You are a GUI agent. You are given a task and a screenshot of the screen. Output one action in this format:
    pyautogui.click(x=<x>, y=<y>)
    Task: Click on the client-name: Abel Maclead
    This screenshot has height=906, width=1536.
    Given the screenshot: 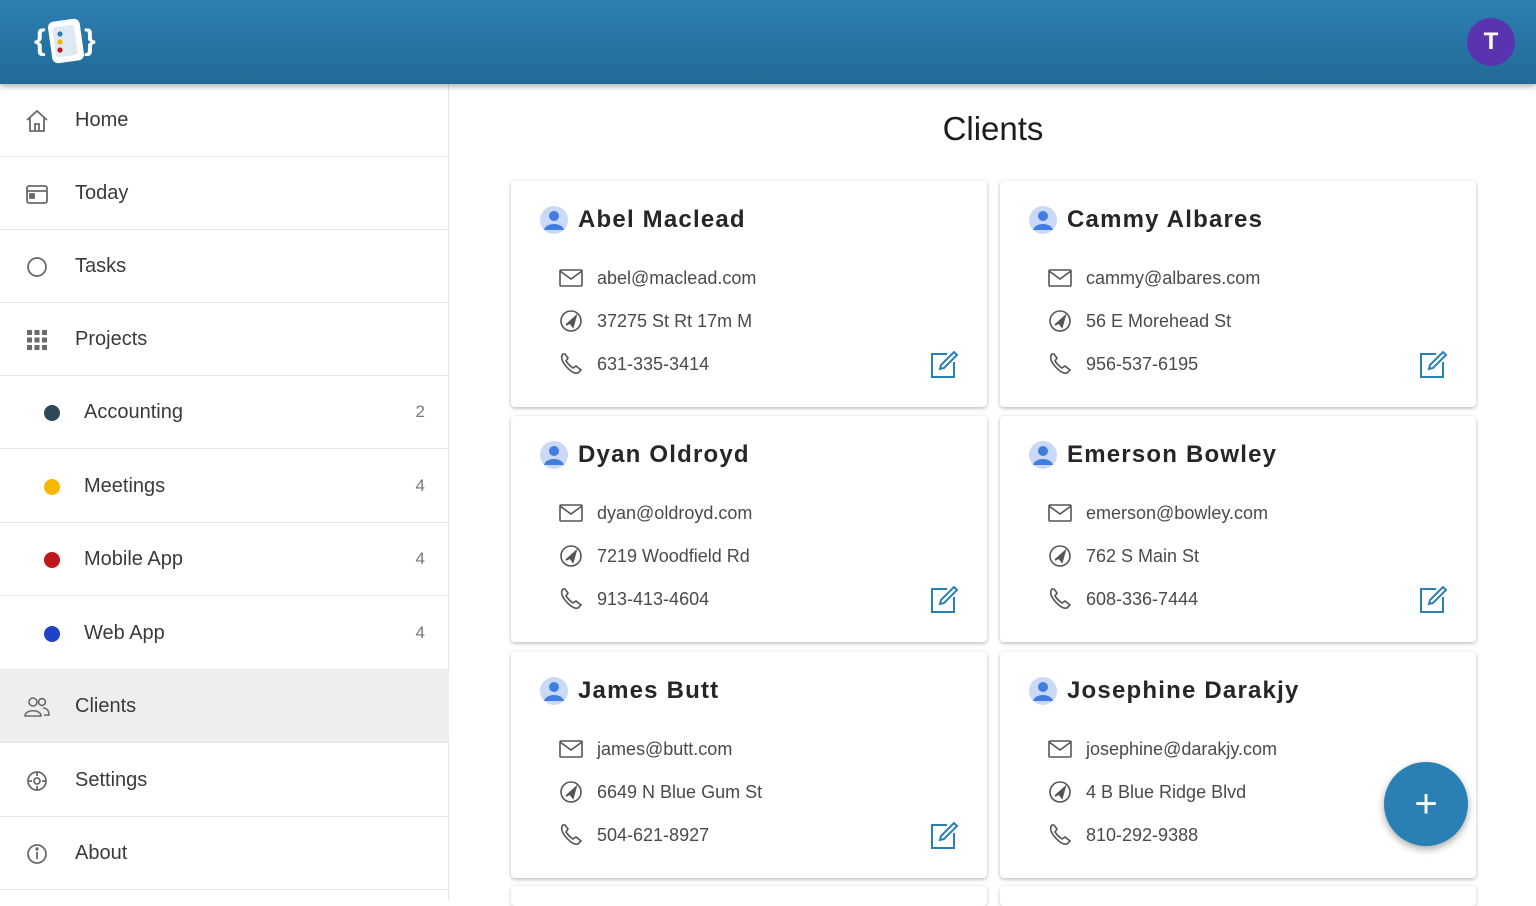 What is the action you would take?
    pyautogui.click(x=662, y=219)
    